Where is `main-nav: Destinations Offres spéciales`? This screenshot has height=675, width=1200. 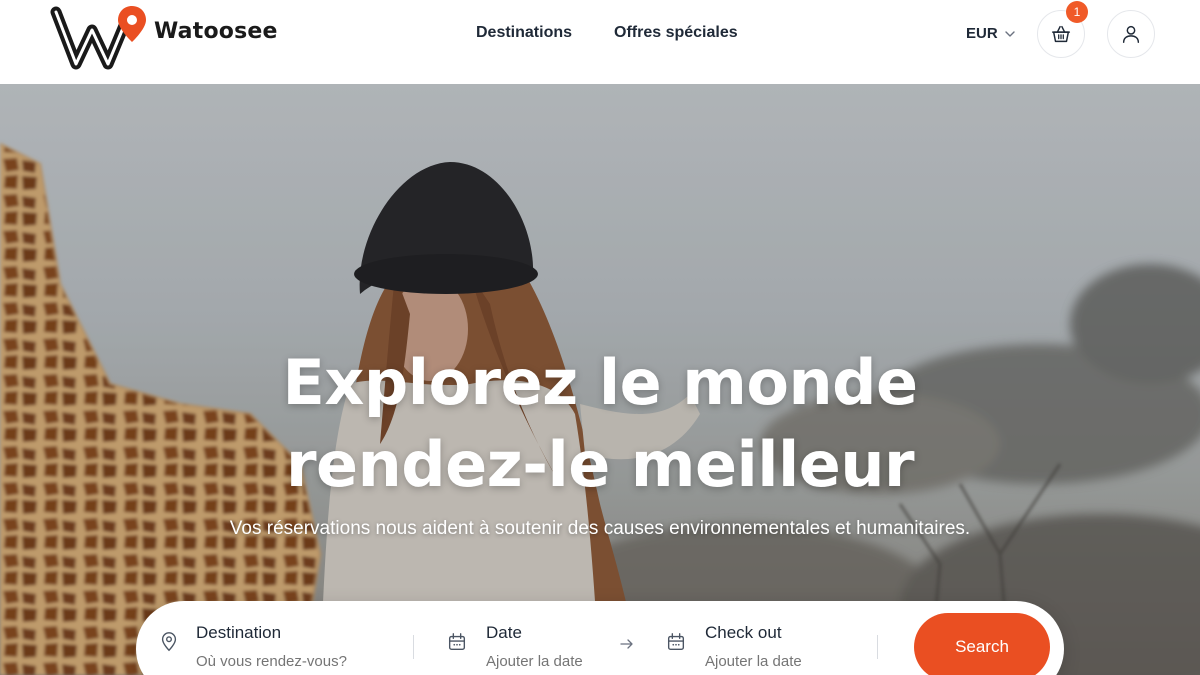 main-nav: Destinations Offres spéciales is located at coordinates (607, 33).